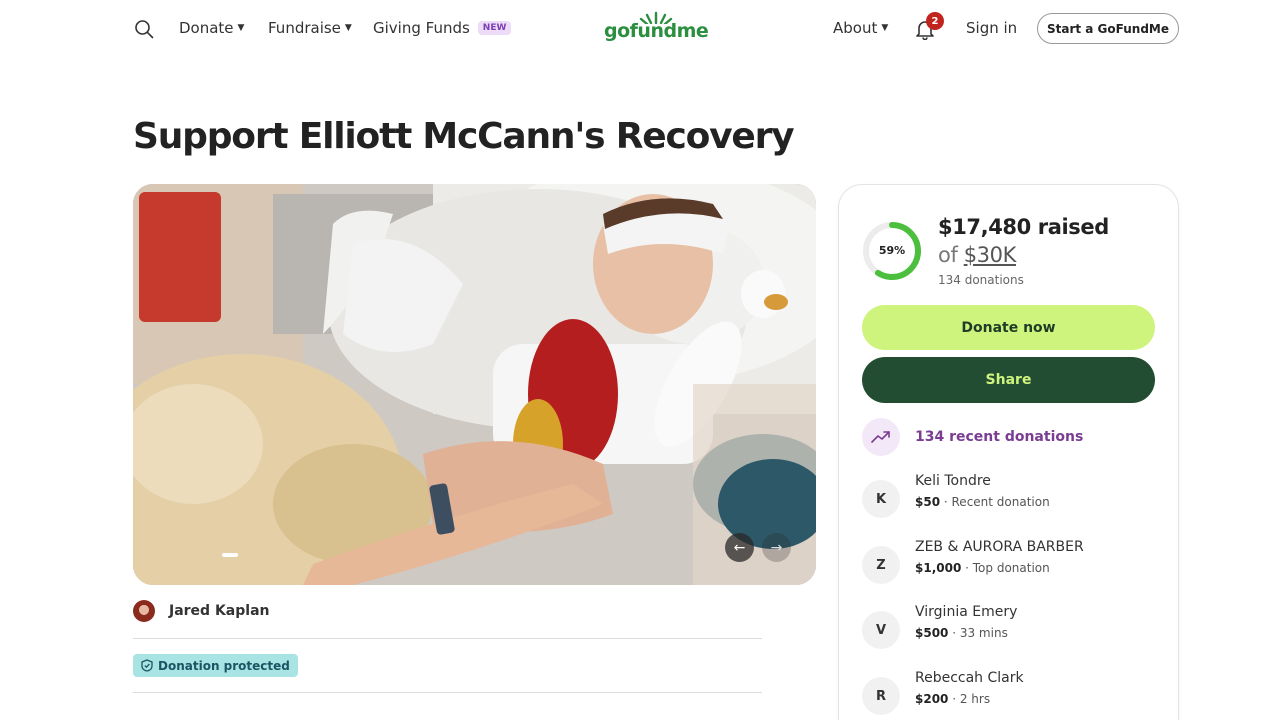 The image size is (1280, 720). Describe the element at coordinates (144, 611) in the screenshot. I see `organizer-avatar` at that location.